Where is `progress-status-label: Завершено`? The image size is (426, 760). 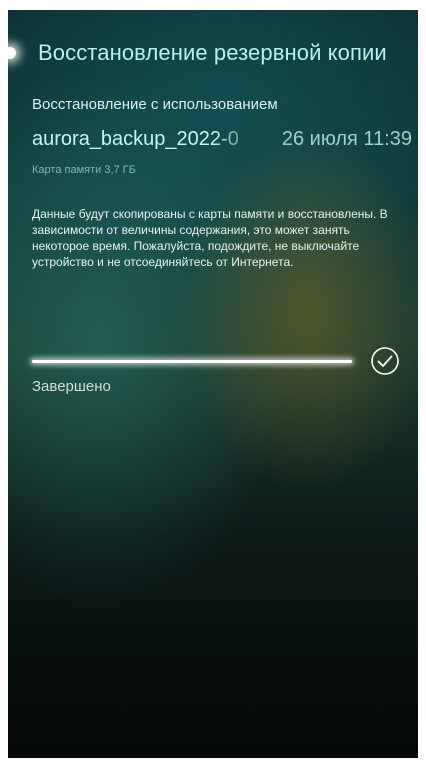
progress-status-label: Завершено is located at coordinates (71, 386).